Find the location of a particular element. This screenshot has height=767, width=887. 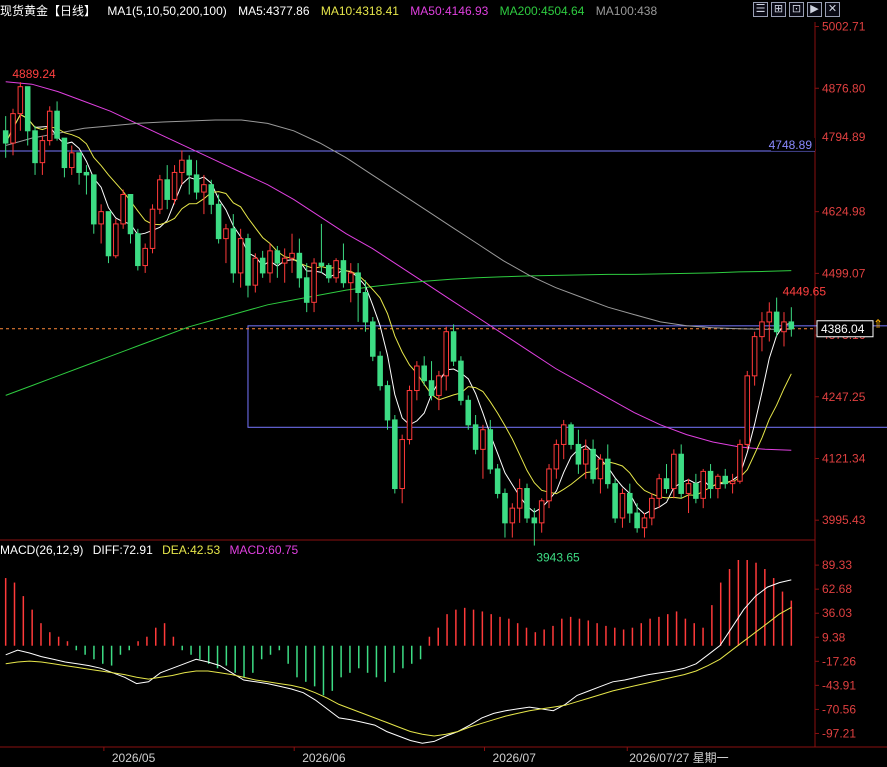

price-arrow-icon: ⇑ is located at coordinates (878, 324).